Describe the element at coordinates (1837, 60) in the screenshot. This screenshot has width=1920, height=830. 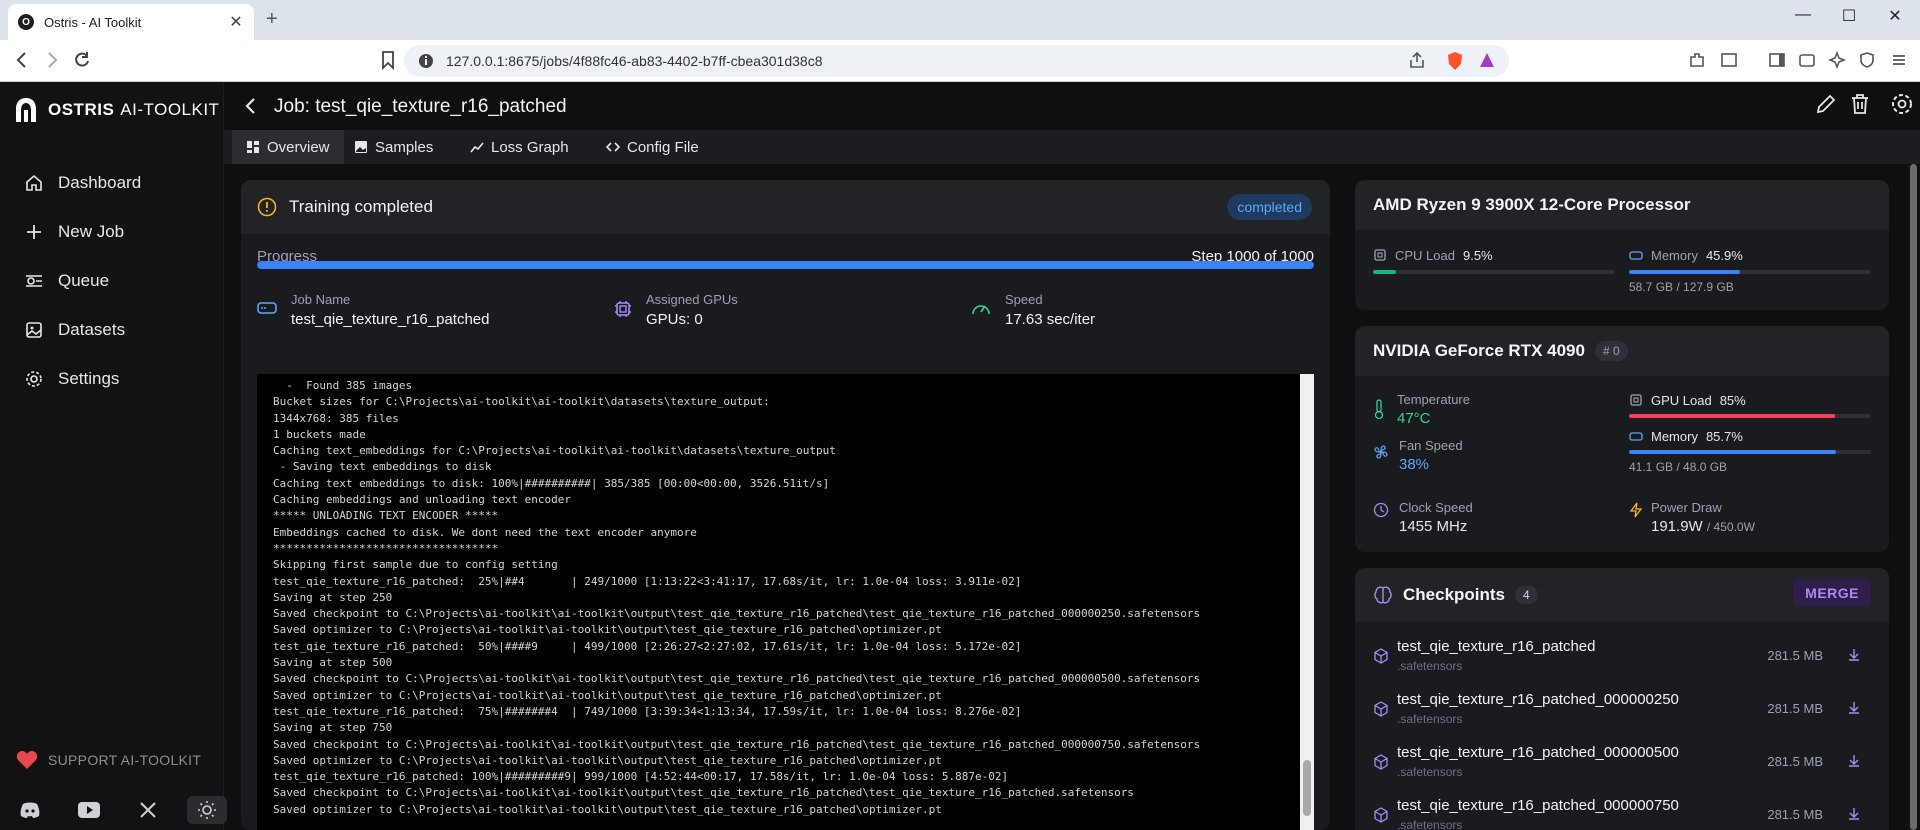
I see `leo-ai-icon` at that location.